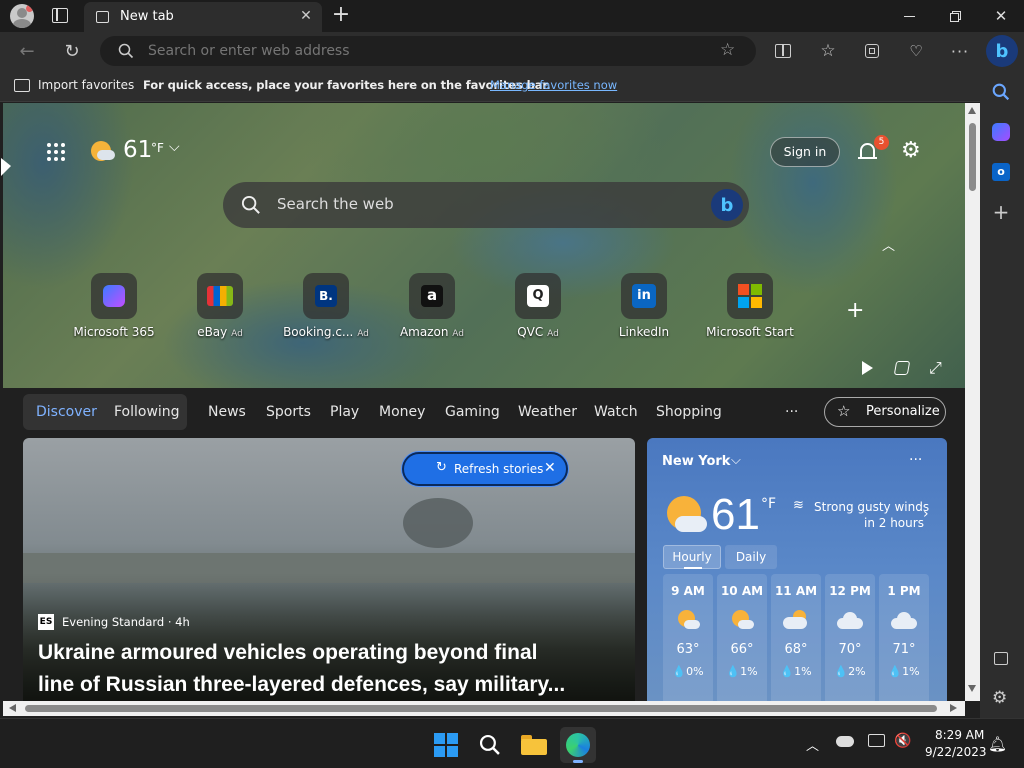 The width and height of the screenshot is (1024, 768). I want to click on weather-alert-line2: in 2 hours, so click(894, 523).